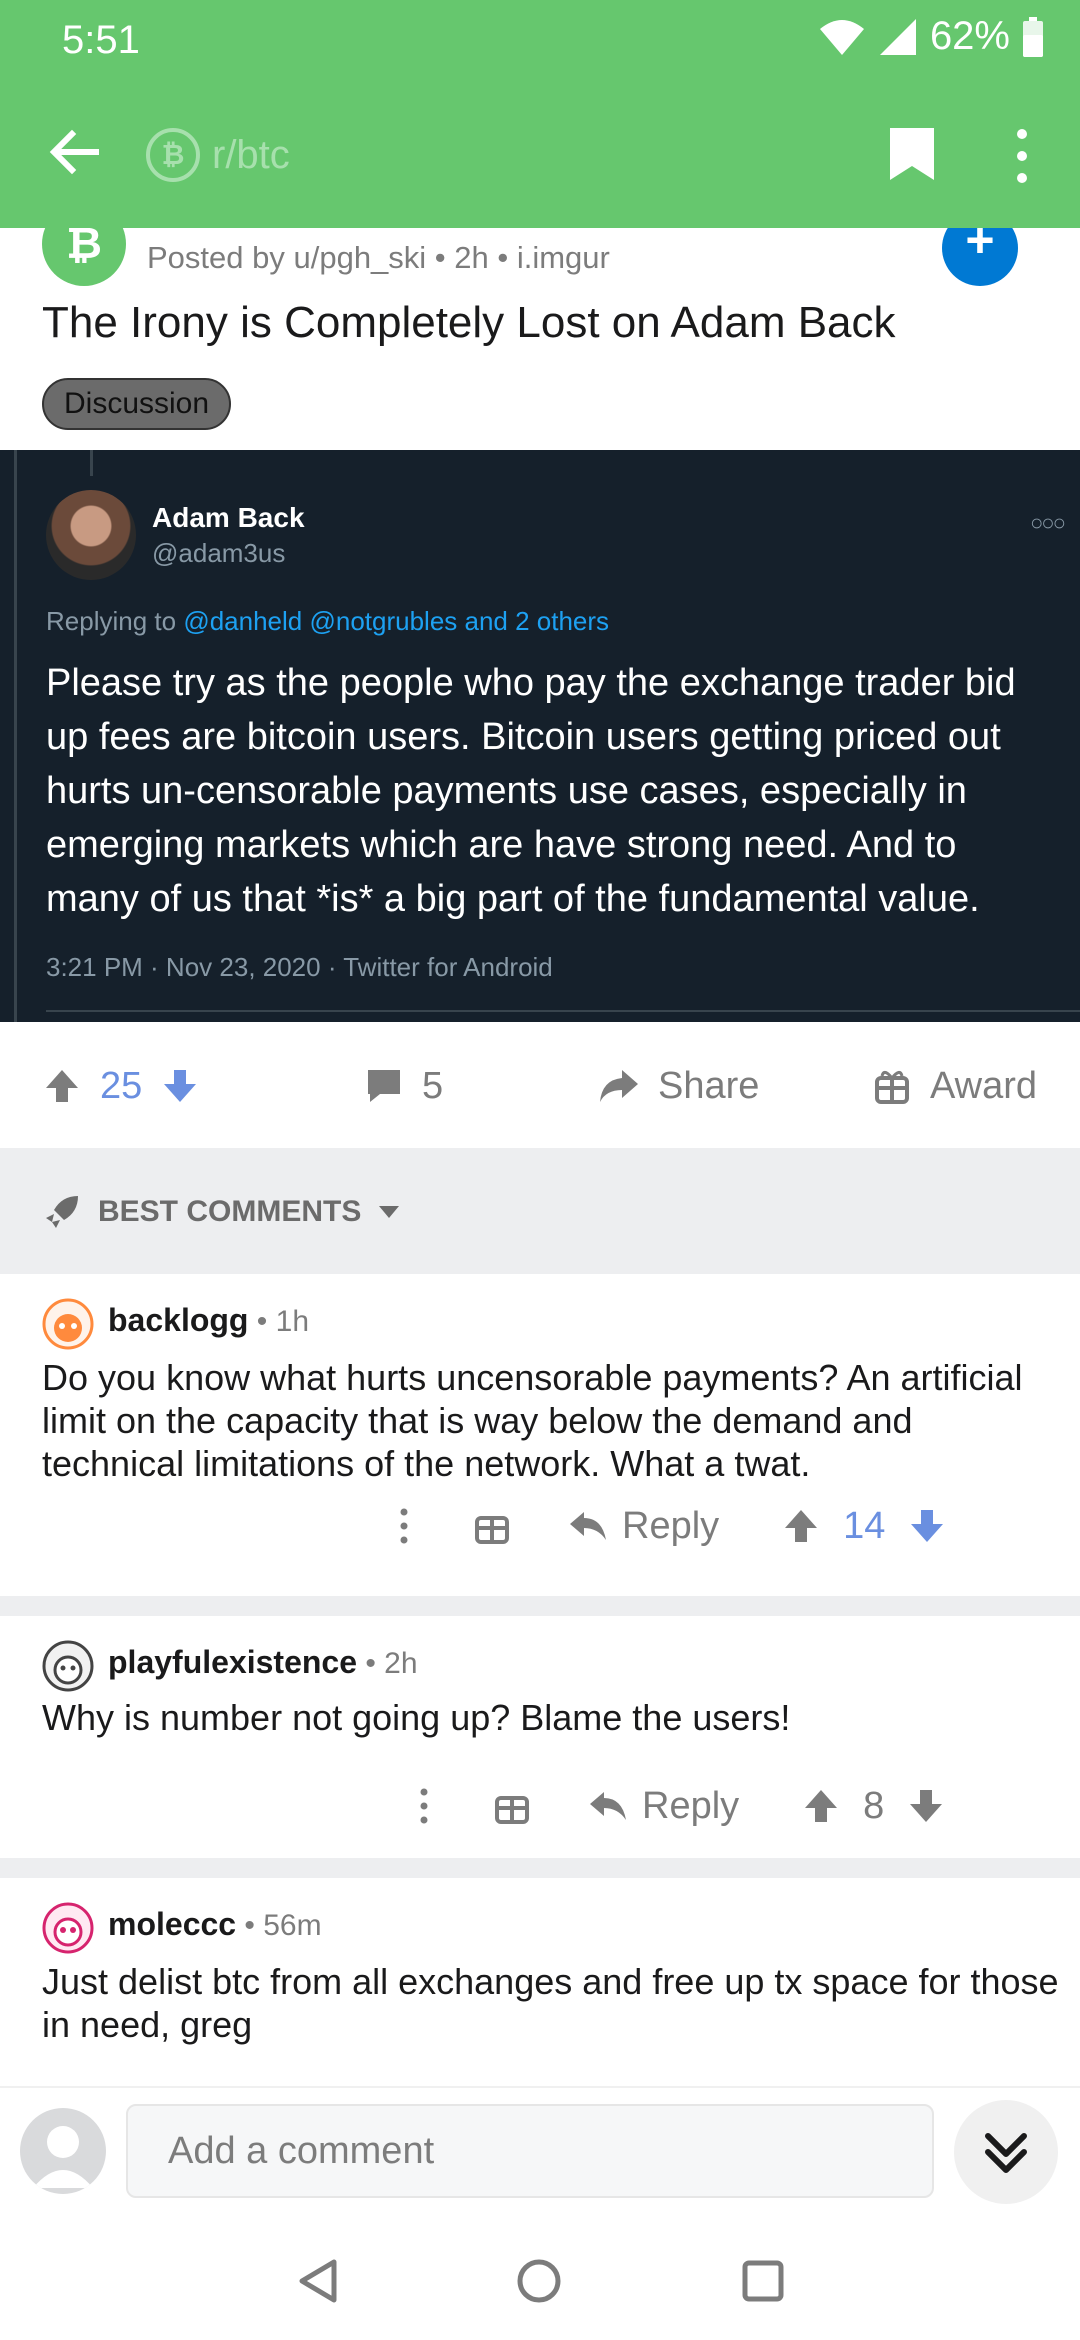 The width and height of the screenshot is (1080, 2340). Describe the element at coordinates (219, 553) in the screenshot. I see `tweet-author-handle: @adam3us` at that location.